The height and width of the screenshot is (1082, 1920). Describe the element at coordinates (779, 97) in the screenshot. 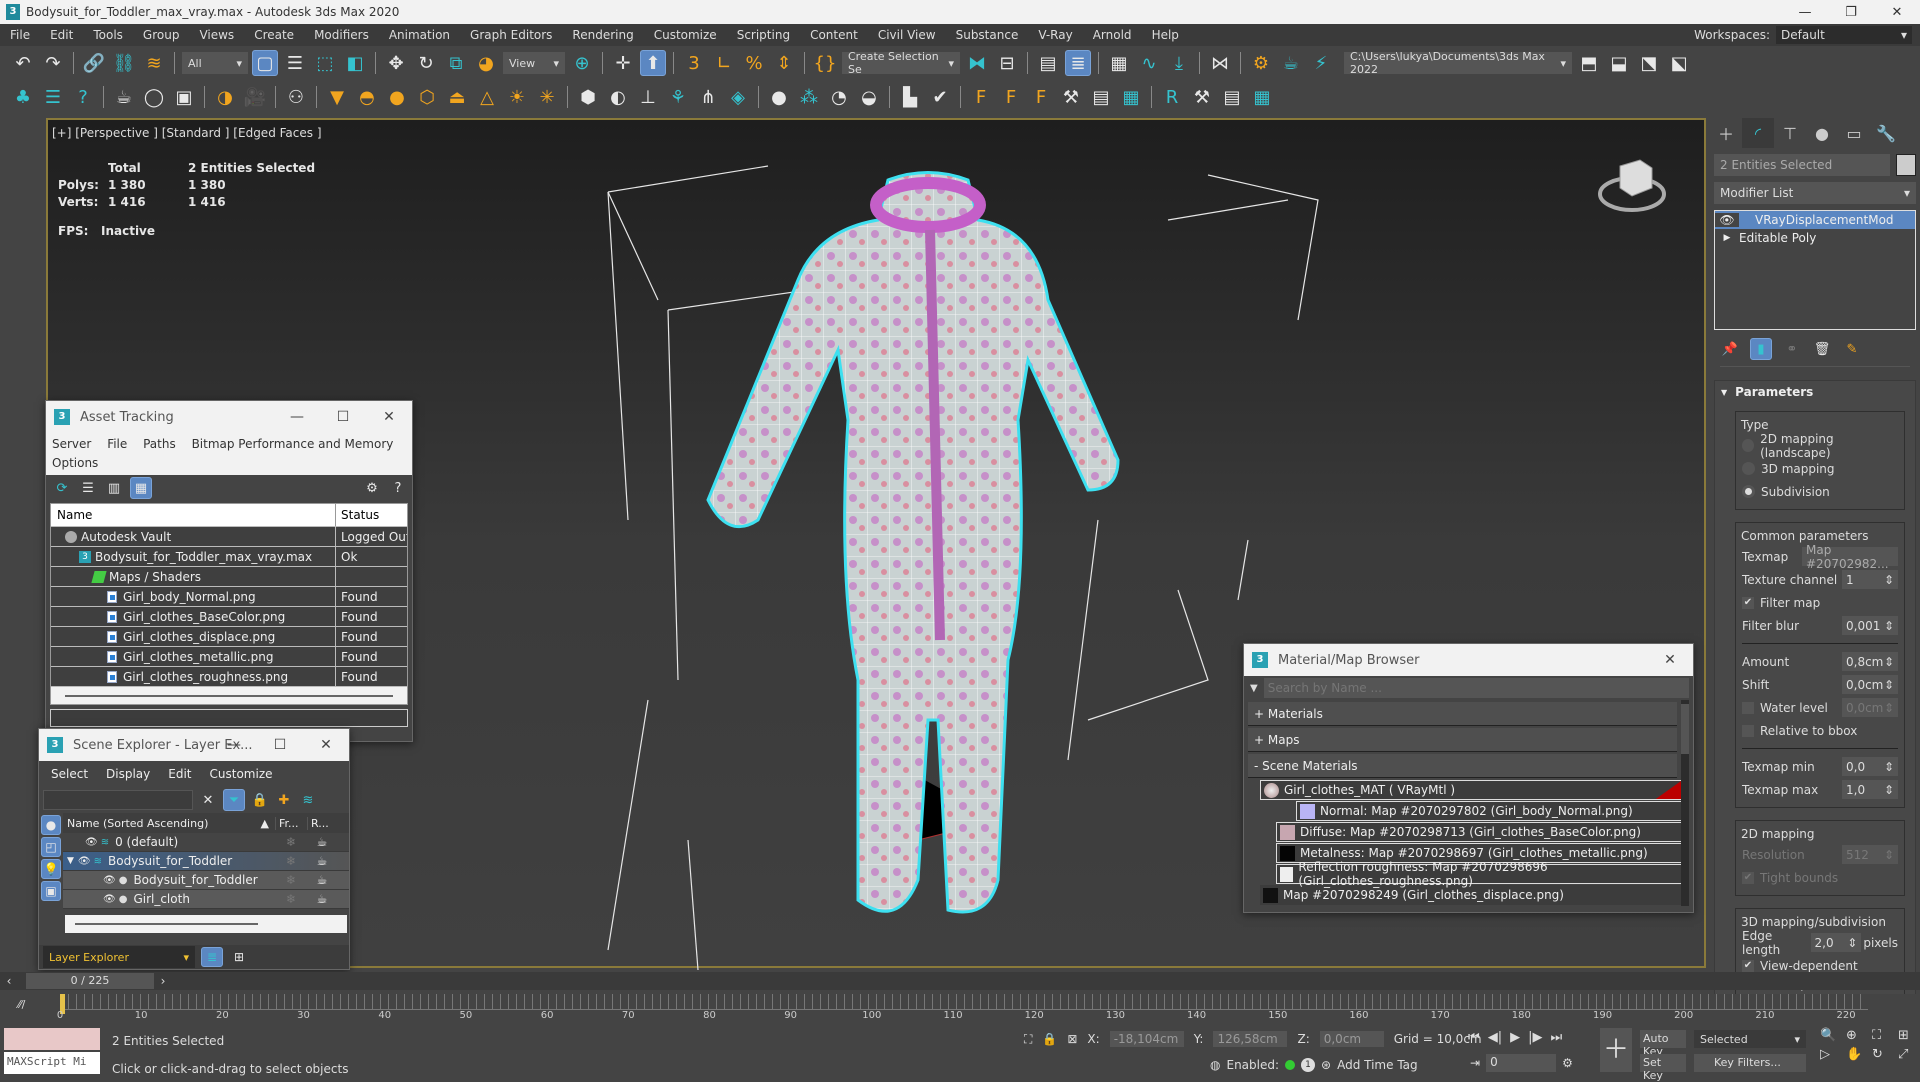

I see `vray-sphere-material-icon: ●` at that location.